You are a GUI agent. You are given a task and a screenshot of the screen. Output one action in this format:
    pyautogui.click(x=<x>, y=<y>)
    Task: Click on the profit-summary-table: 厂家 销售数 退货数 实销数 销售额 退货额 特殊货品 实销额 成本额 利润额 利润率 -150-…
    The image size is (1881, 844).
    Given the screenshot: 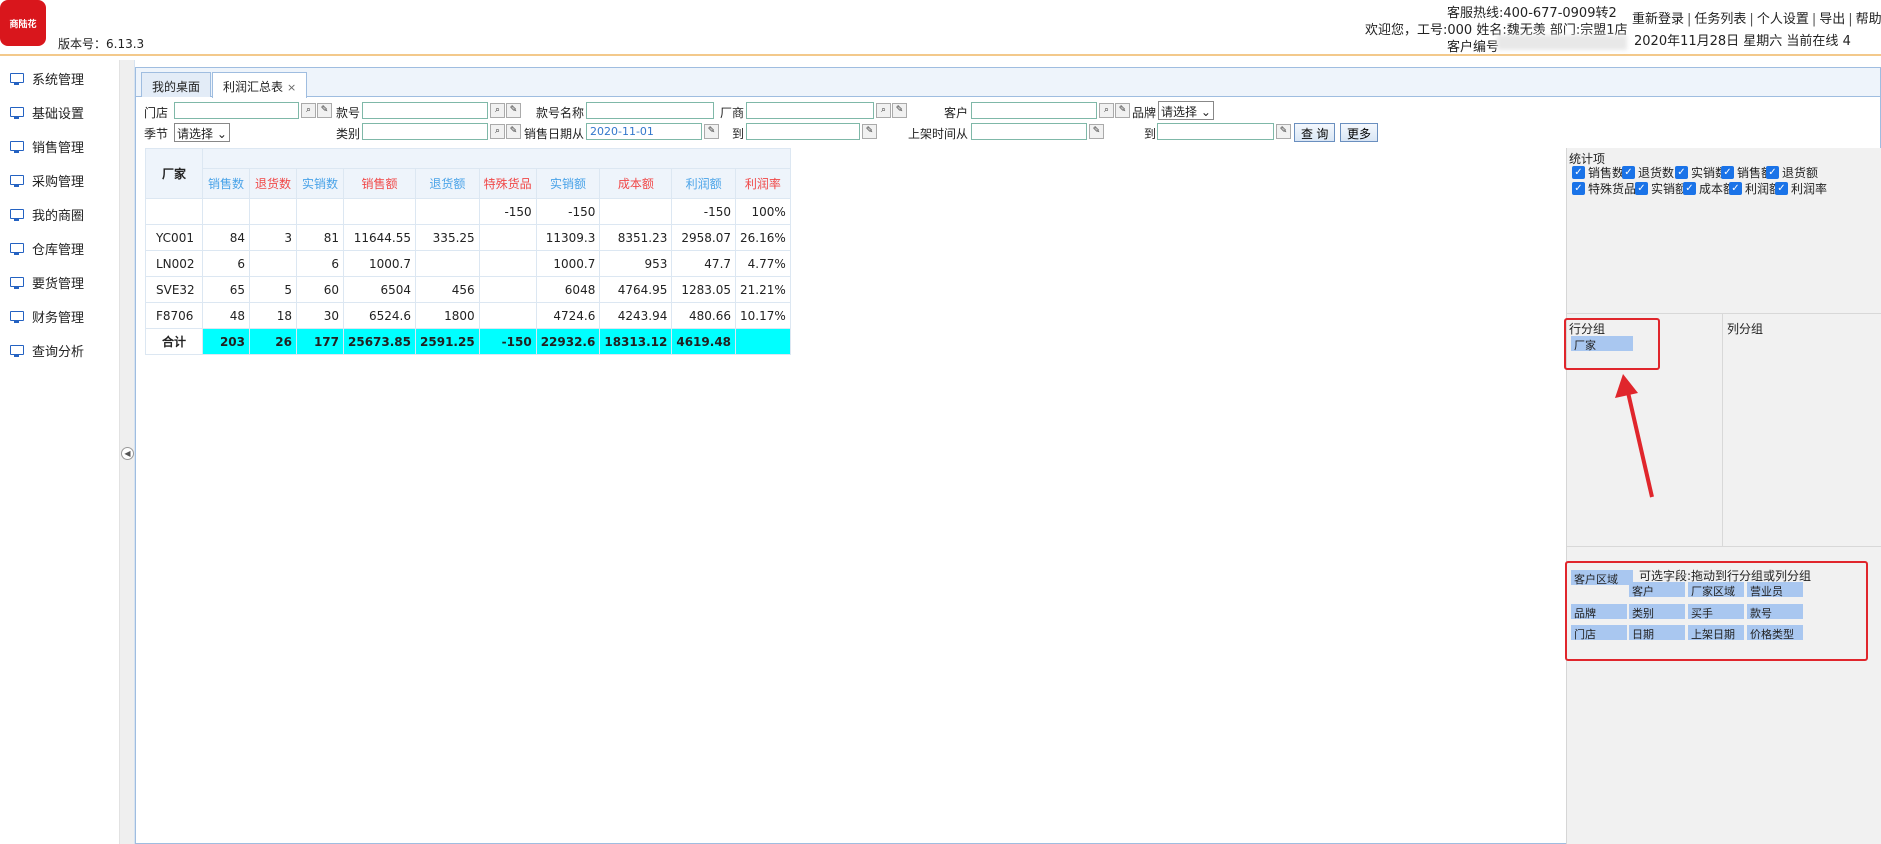 What is the action you would take?
    pyautogui.click(x=468, y=251)
    